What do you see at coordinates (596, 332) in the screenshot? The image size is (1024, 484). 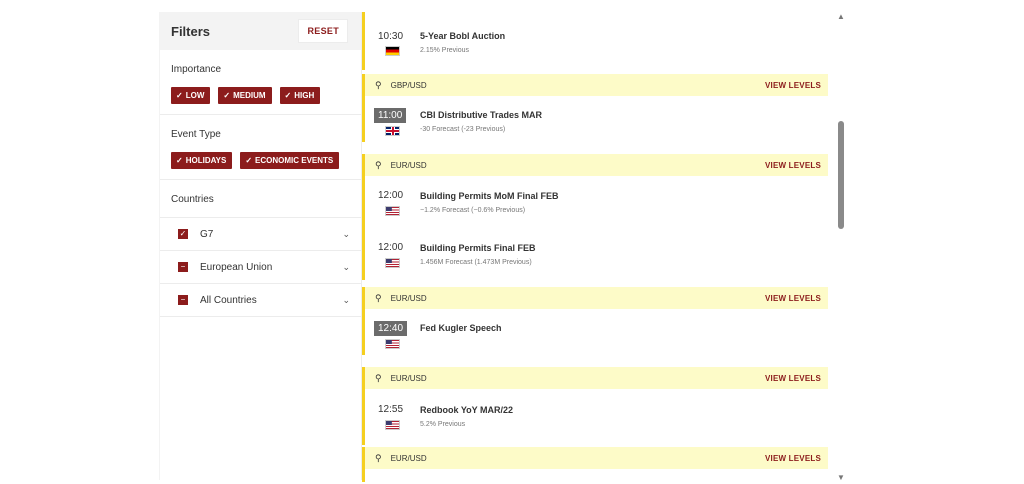 I see `event-row: 12:40 Fed Kugler Speech` at bounding box center [596, 332].